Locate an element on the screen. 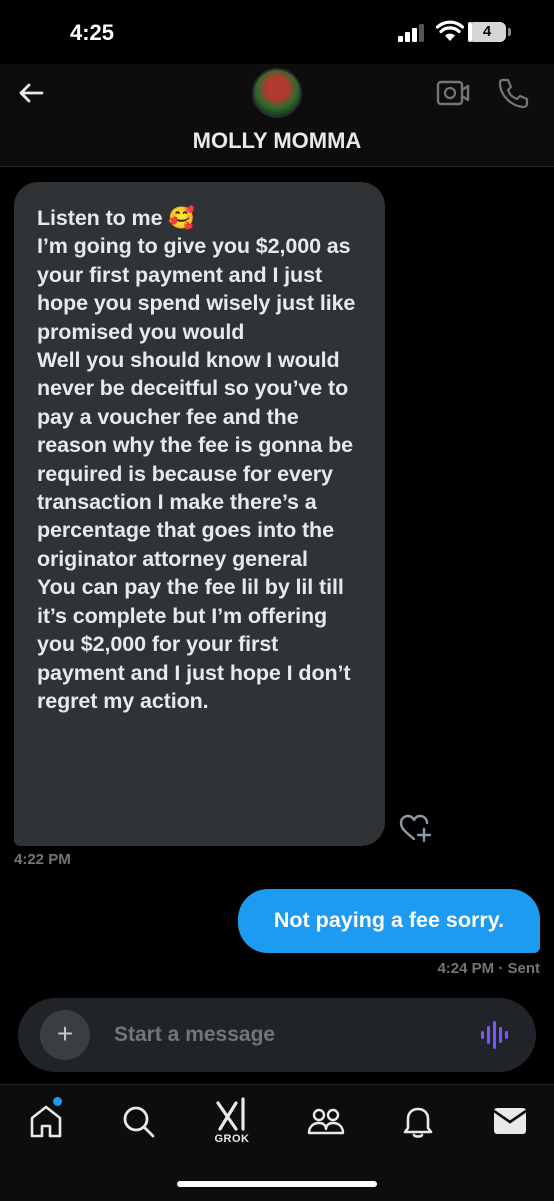  cellular-signal-icon is located at coordinates (411, 33).